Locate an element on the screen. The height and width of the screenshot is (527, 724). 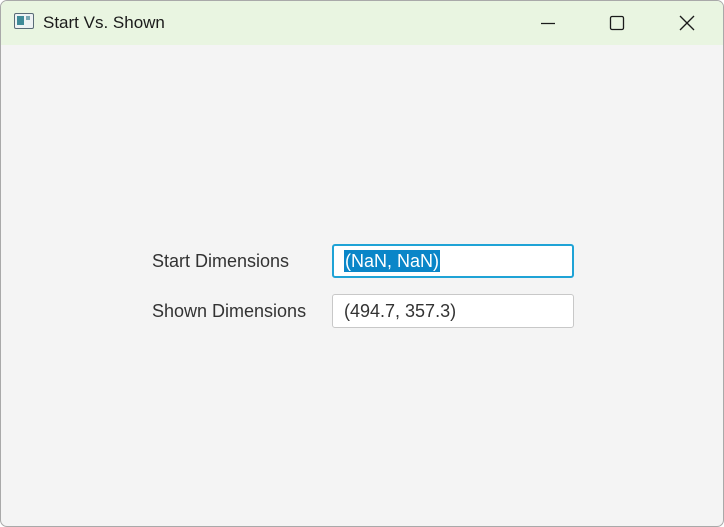
close-icon is located at coordinates (687, 23).